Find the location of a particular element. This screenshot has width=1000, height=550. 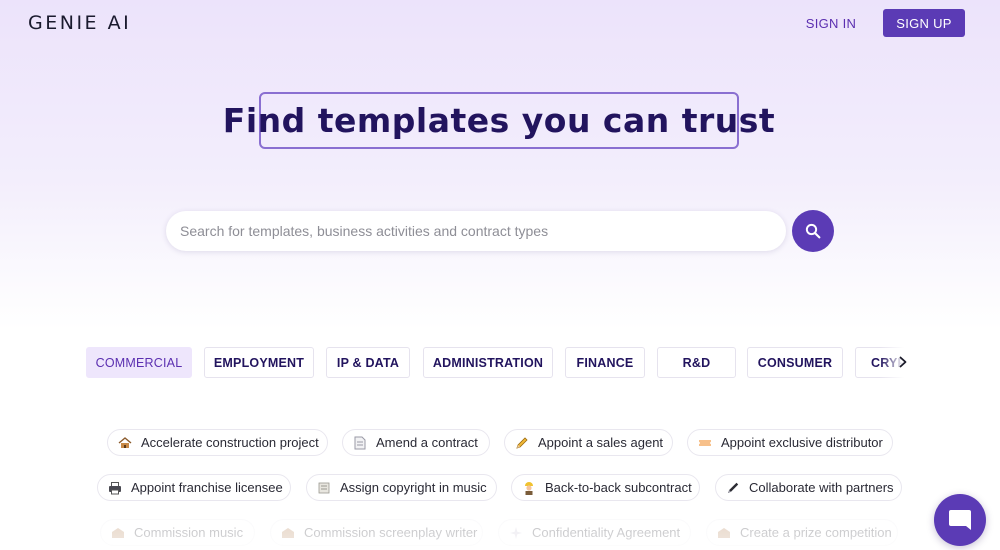

chip-label: Commission music is located at coordinates (189, 532).